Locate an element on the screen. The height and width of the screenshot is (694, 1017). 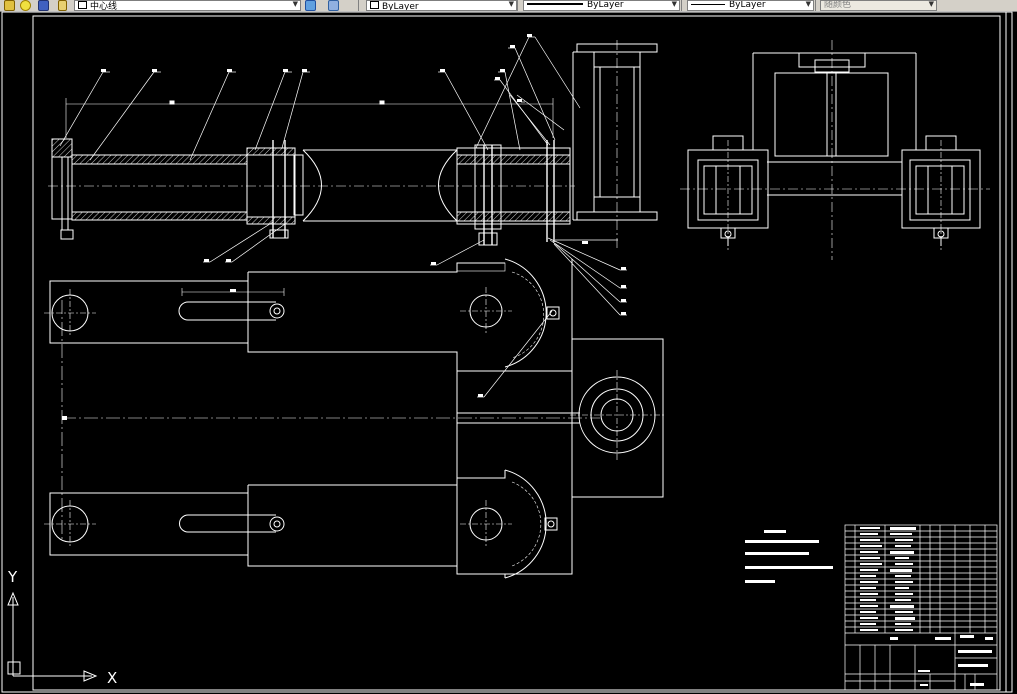
color-value: ByLayer is located at coordinates (400, 6).